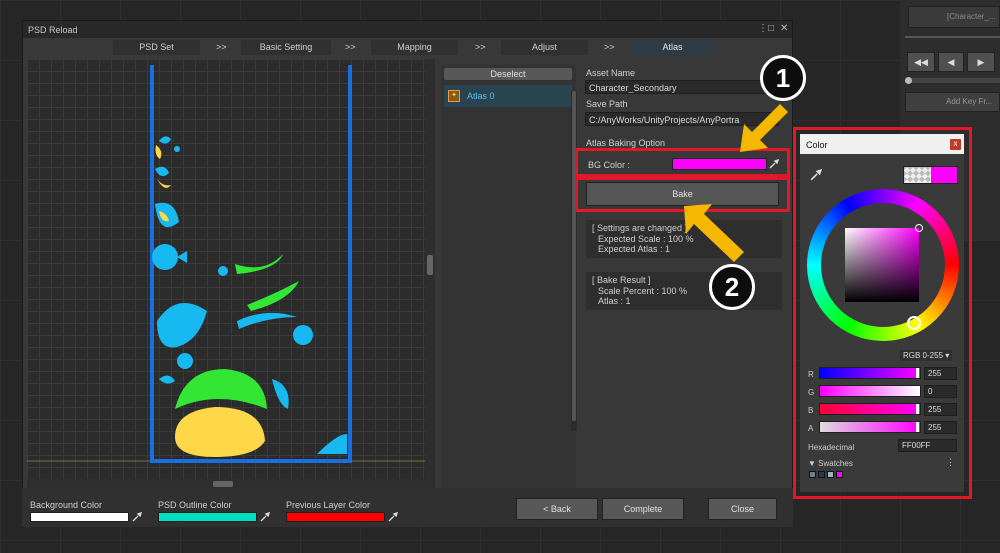  I want to click on tab-basic-setting: Basic Setting, so click(286, 47).